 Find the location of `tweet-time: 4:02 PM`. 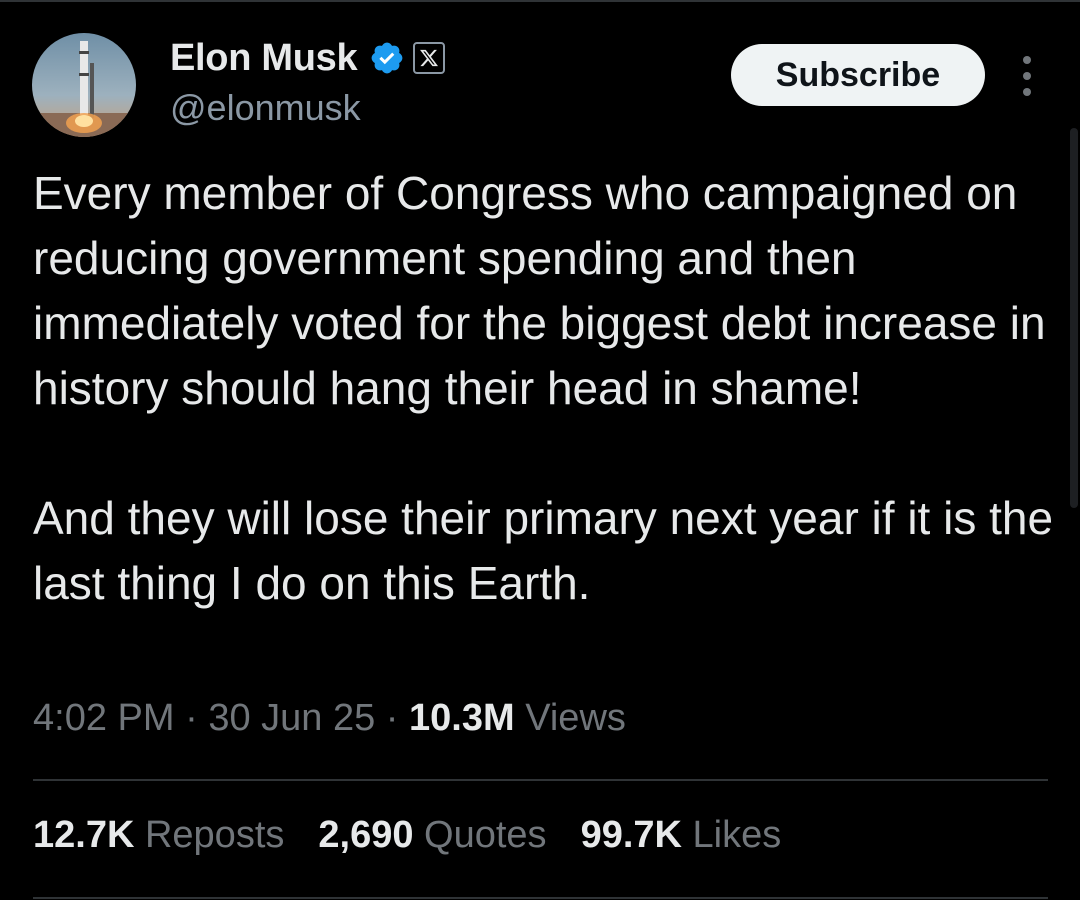

tweet-time: 4:02 PM is located at coordinates (104, 718).